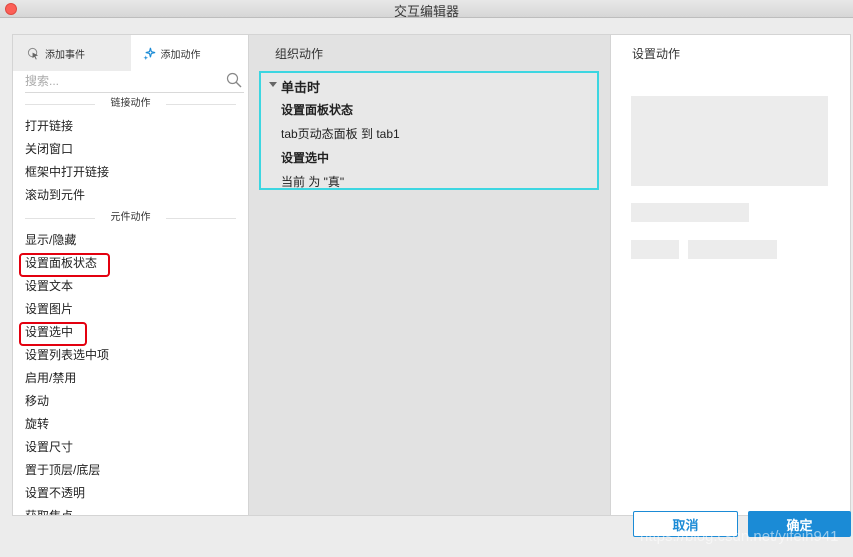 The height and width of the screenshot is (557, 853). I want to click on cursor-click-icon, so click(33, 53).